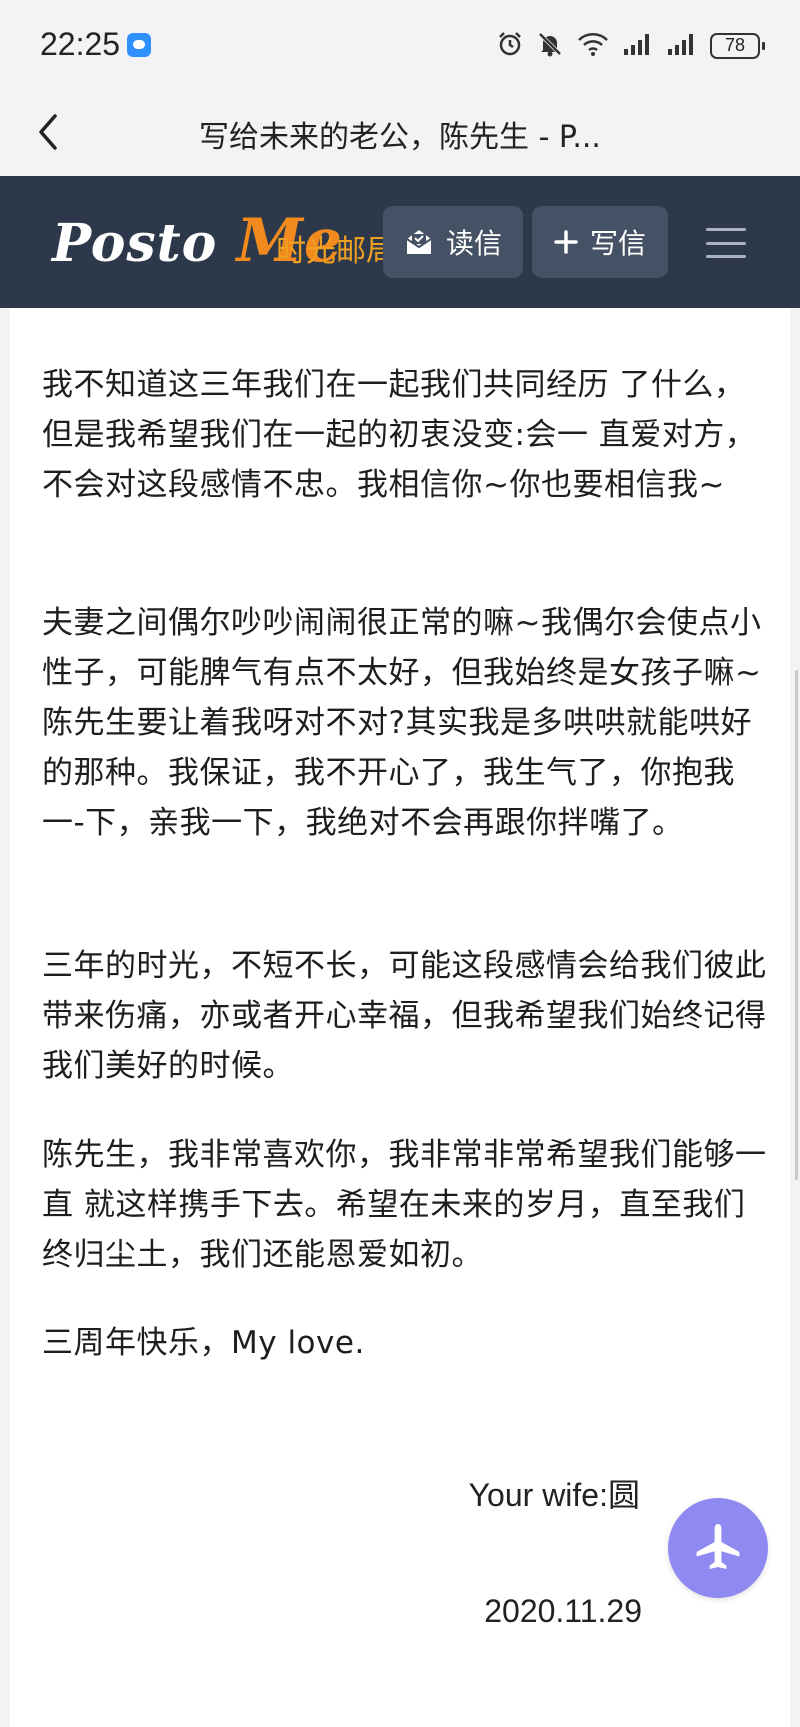 This screenshot has width=800, height=1727. What do you see at coordinates (566, 242) in the screenshot?
I see `plus-icon` at bounding box center [566, 242].